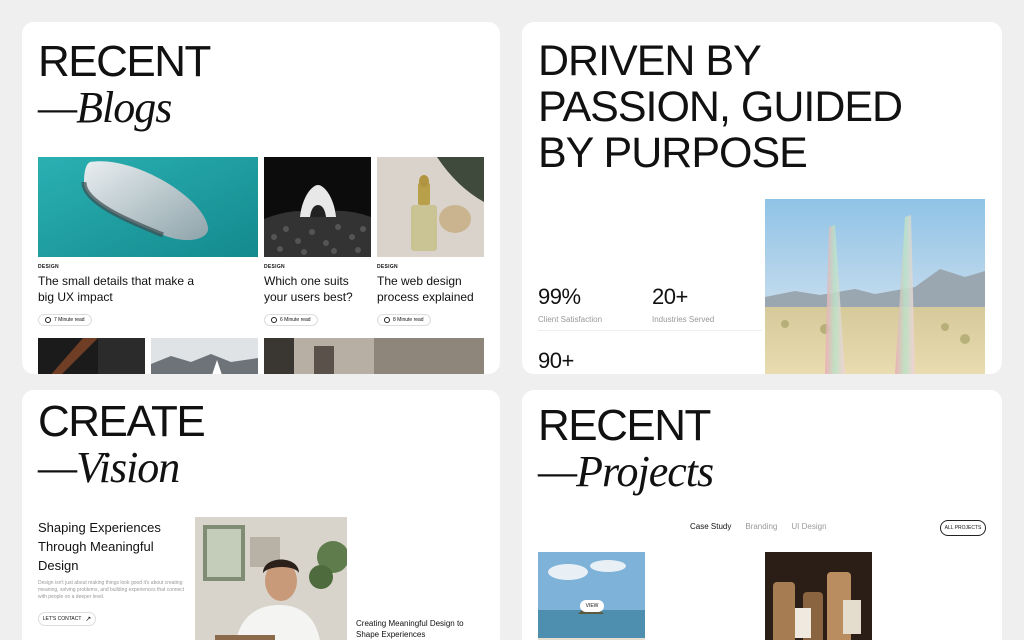  Describe the element at coordinates (124, 61) in the screenshot. I see `blogs-title: RECENT` at that location.